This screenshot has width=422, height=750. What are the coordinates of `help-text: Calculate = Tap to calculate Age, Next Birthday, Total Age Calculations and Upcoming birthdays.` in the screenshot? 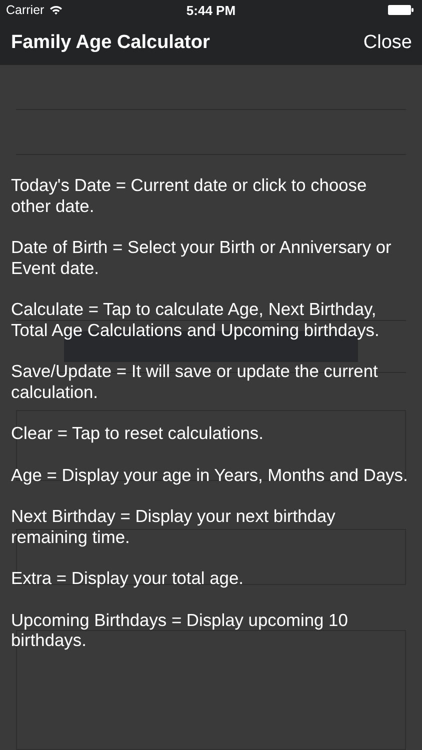 It's located at (195, 320).